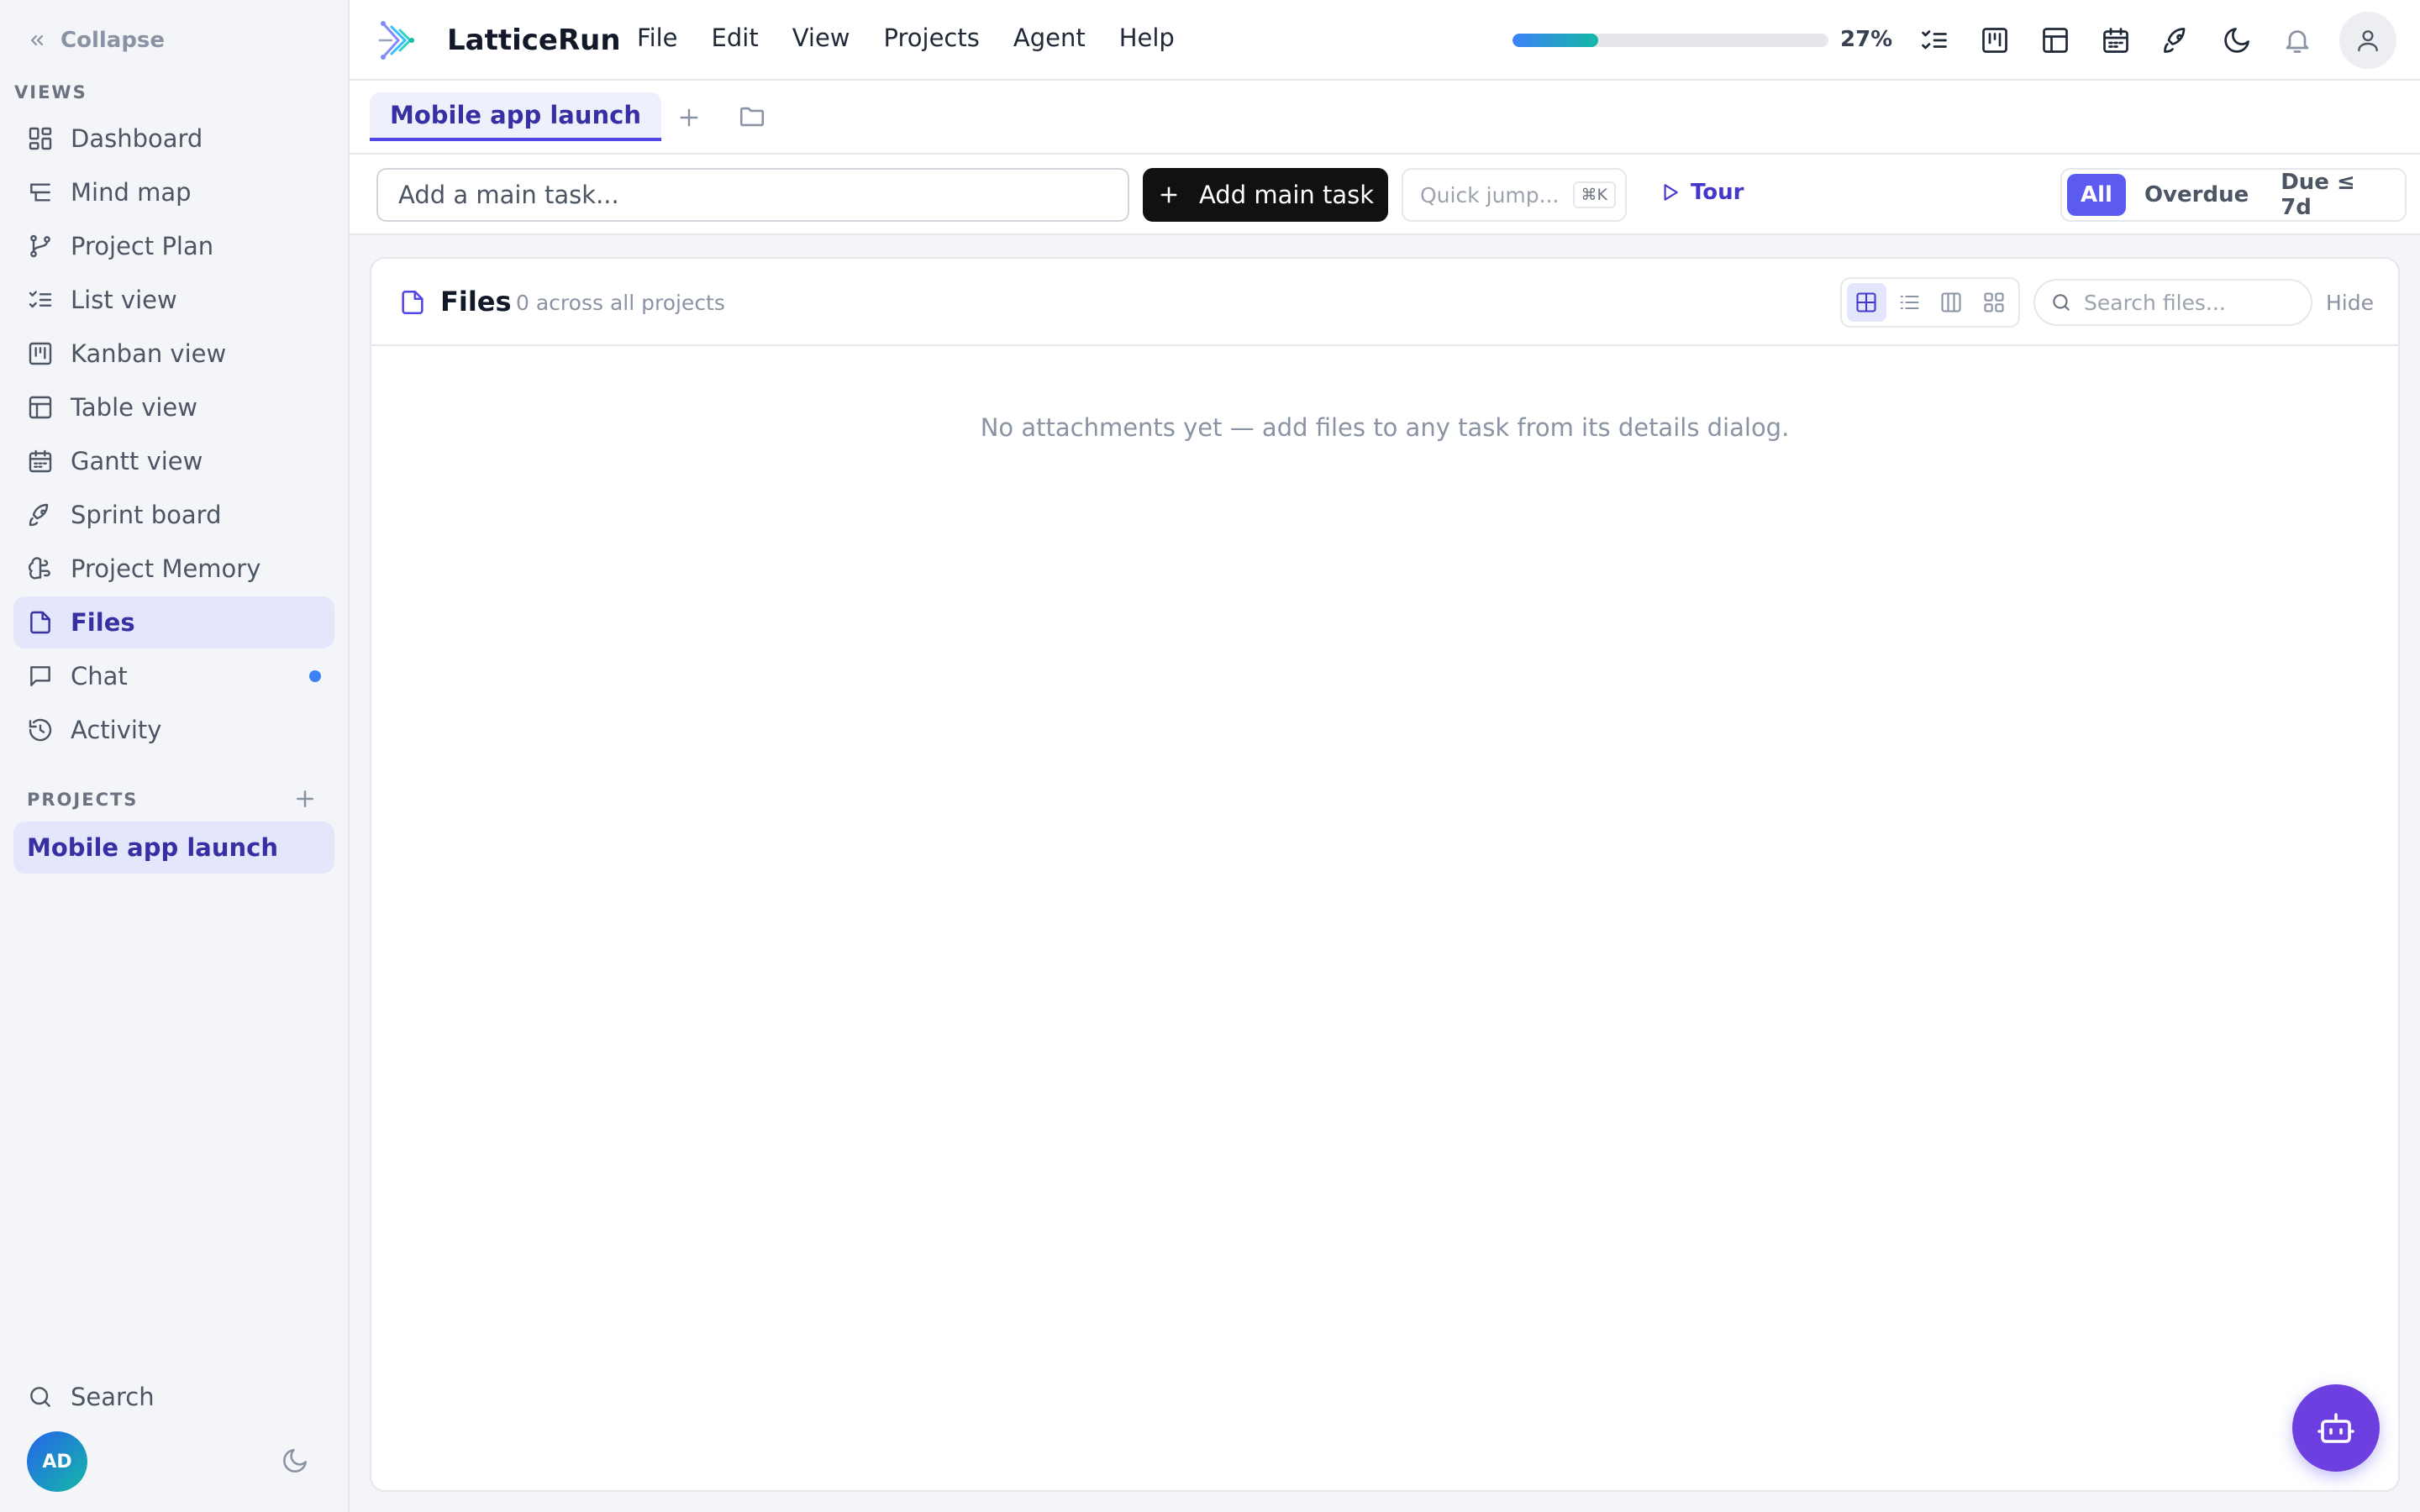  Describe the element at coordinates (1555, 40) in the screenshot. I see `progress-fill` at that location.